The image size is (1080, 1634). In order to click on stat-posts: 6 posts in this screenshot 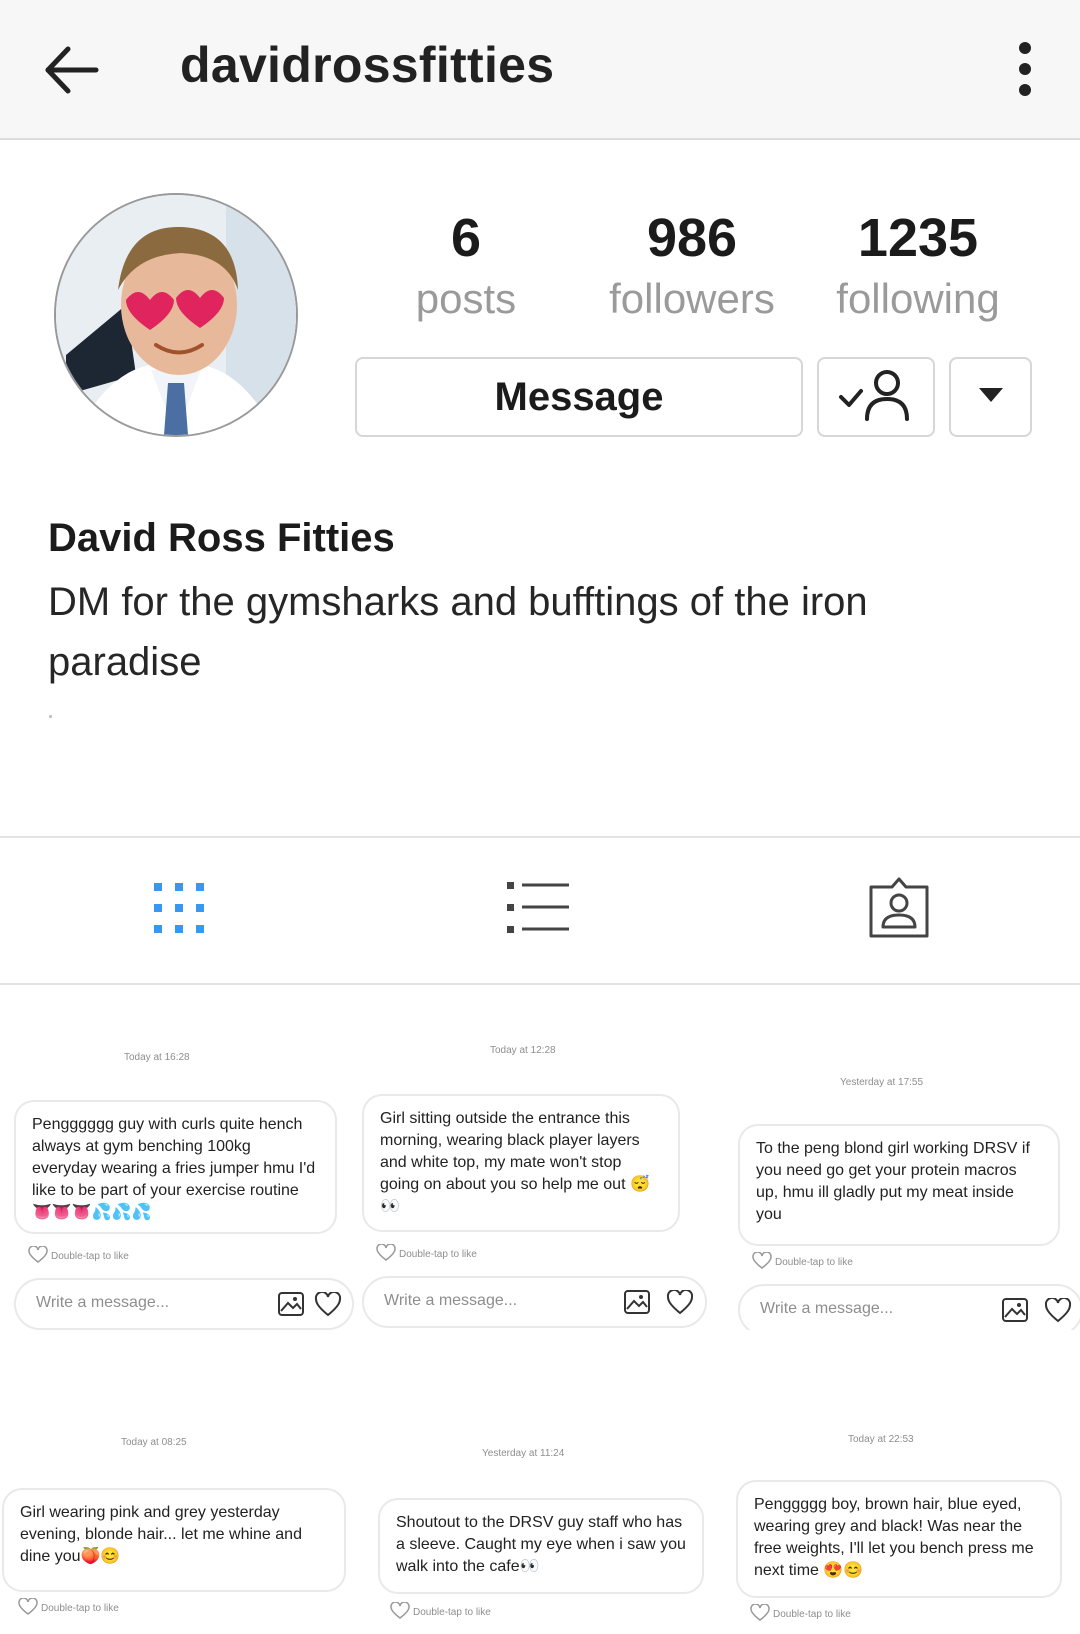, I will do `click(466, 266)`.